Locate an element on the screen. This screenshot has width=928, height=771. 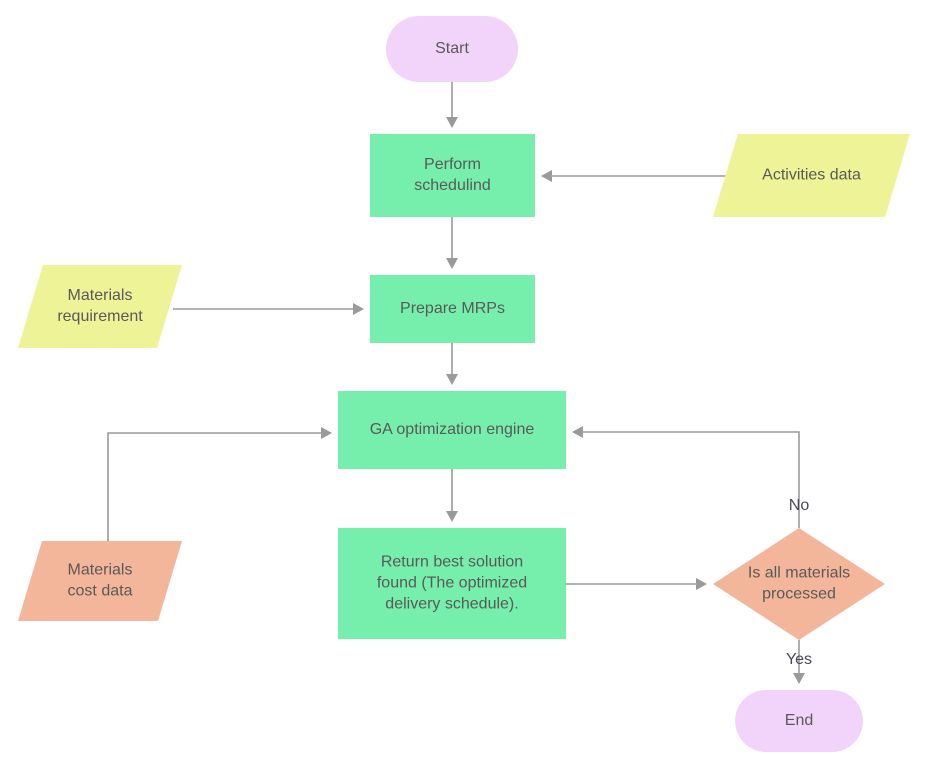
node-label-activities-data: Activities data is located at coordinates (811, 175).